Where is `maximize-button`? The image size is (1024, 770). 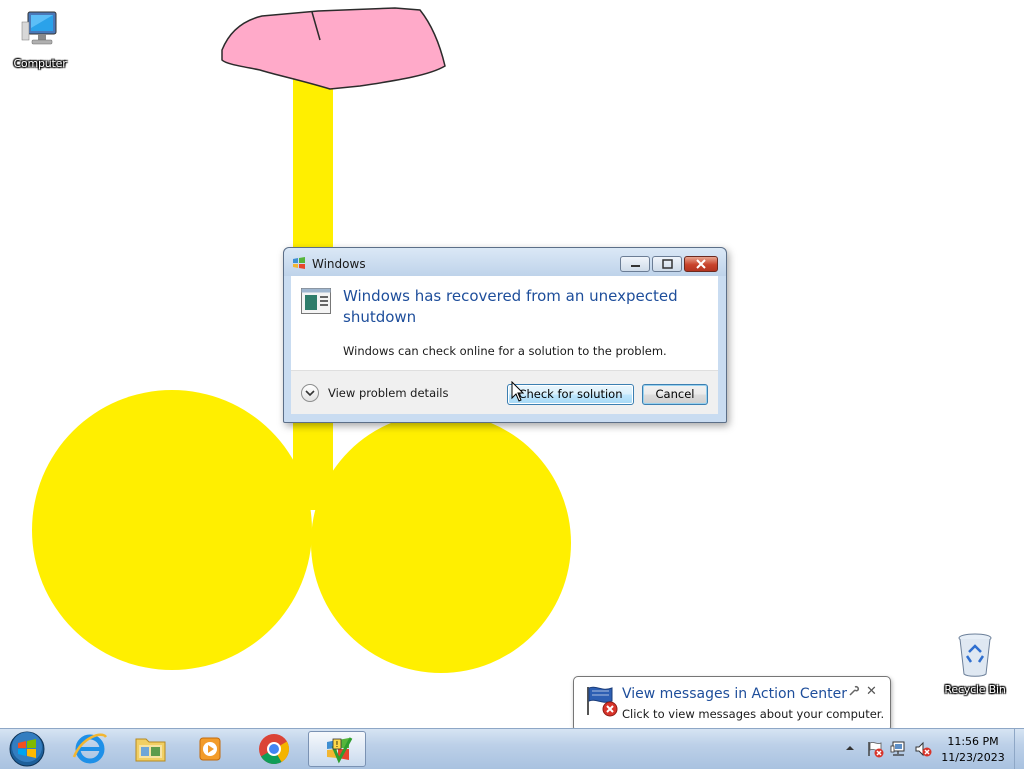 maximize-button is located at coordinates (667, 264).